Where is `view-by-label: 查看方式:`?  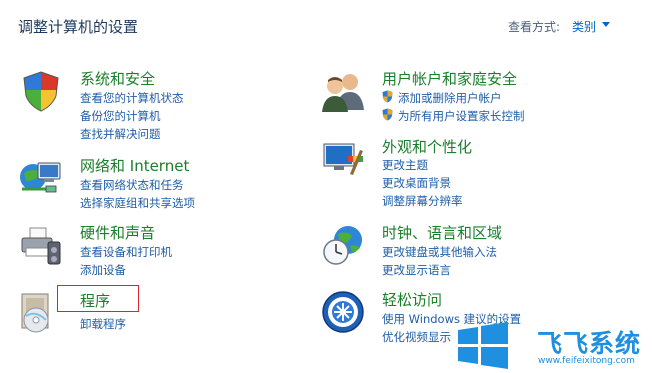
view-by-label: 查看方式: is located at coordinates (534, 27).